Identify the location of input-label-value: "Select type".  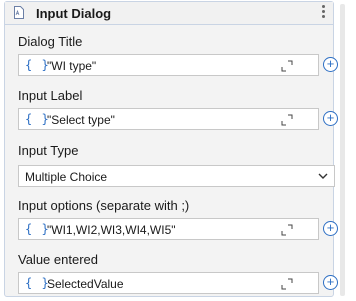
(81, 120).